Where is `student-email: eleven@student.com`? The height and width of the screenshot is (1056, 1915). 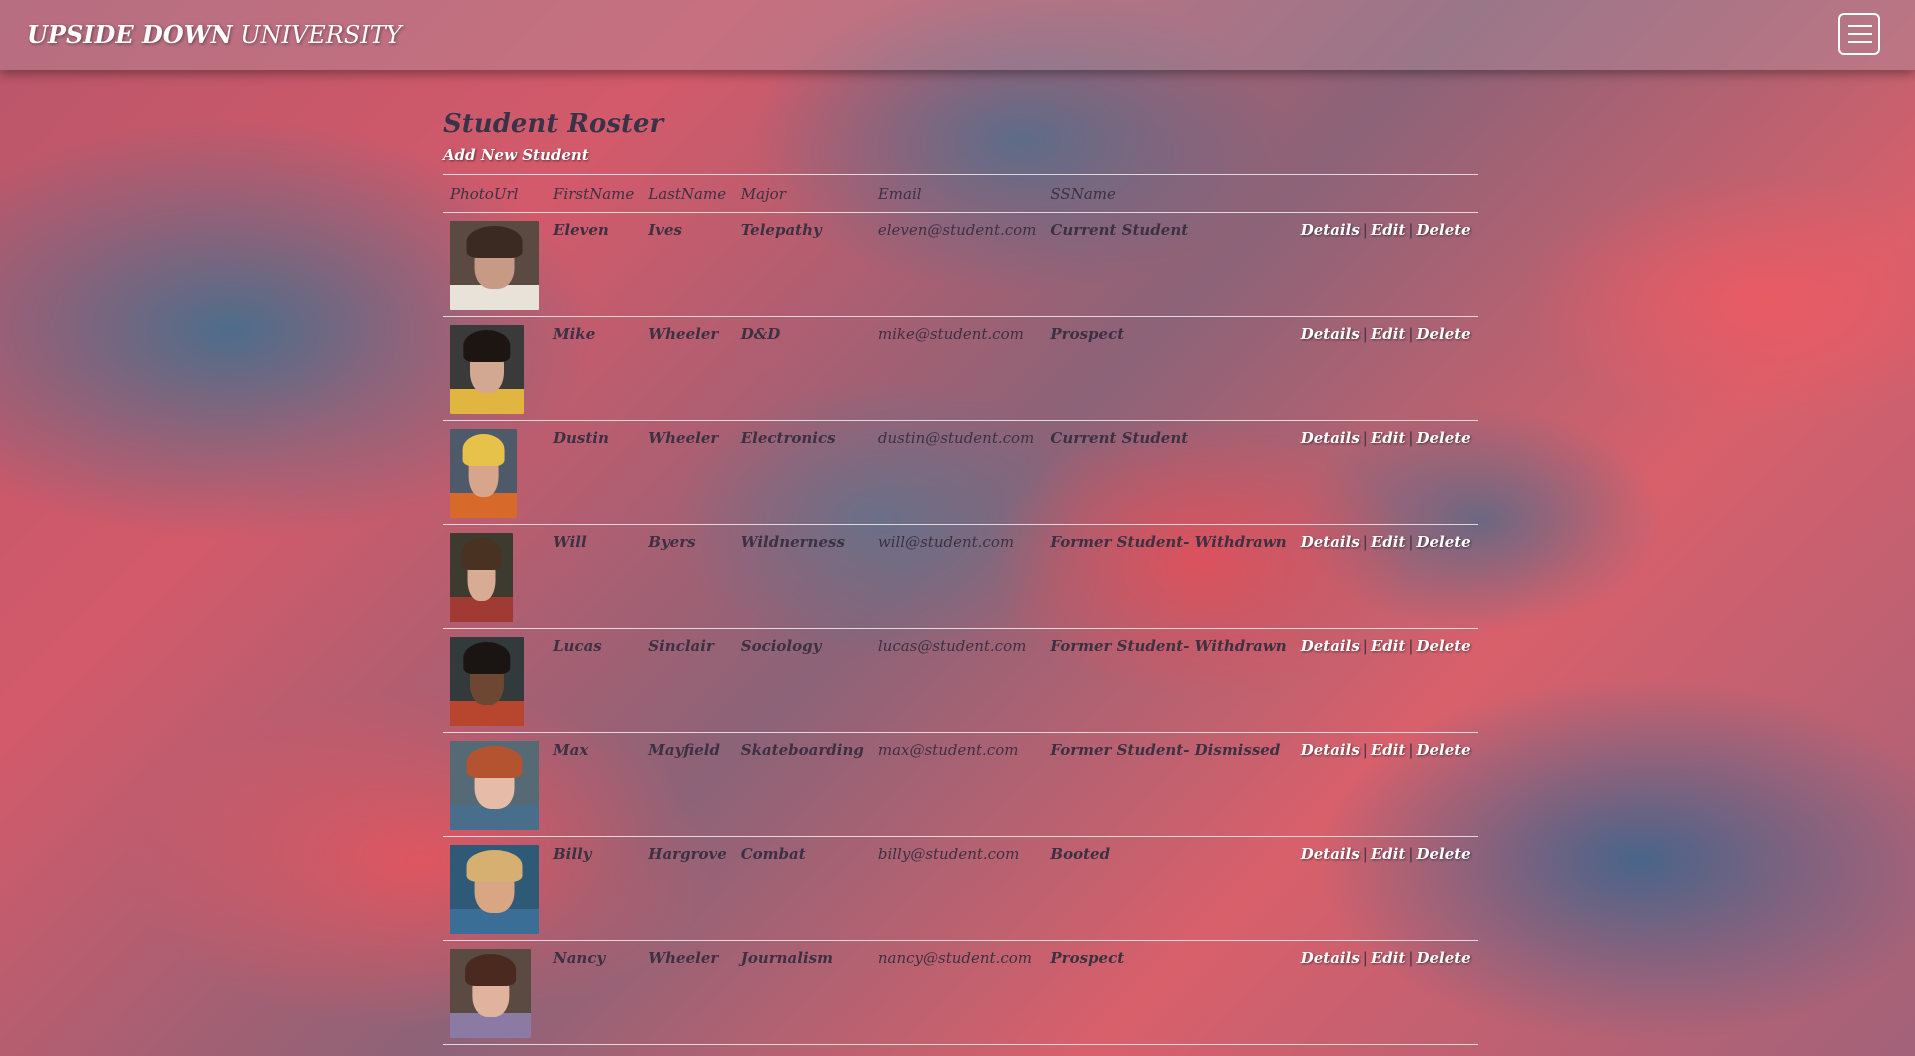 student-email: eleven@student.com is located at coordinates (957, 264).